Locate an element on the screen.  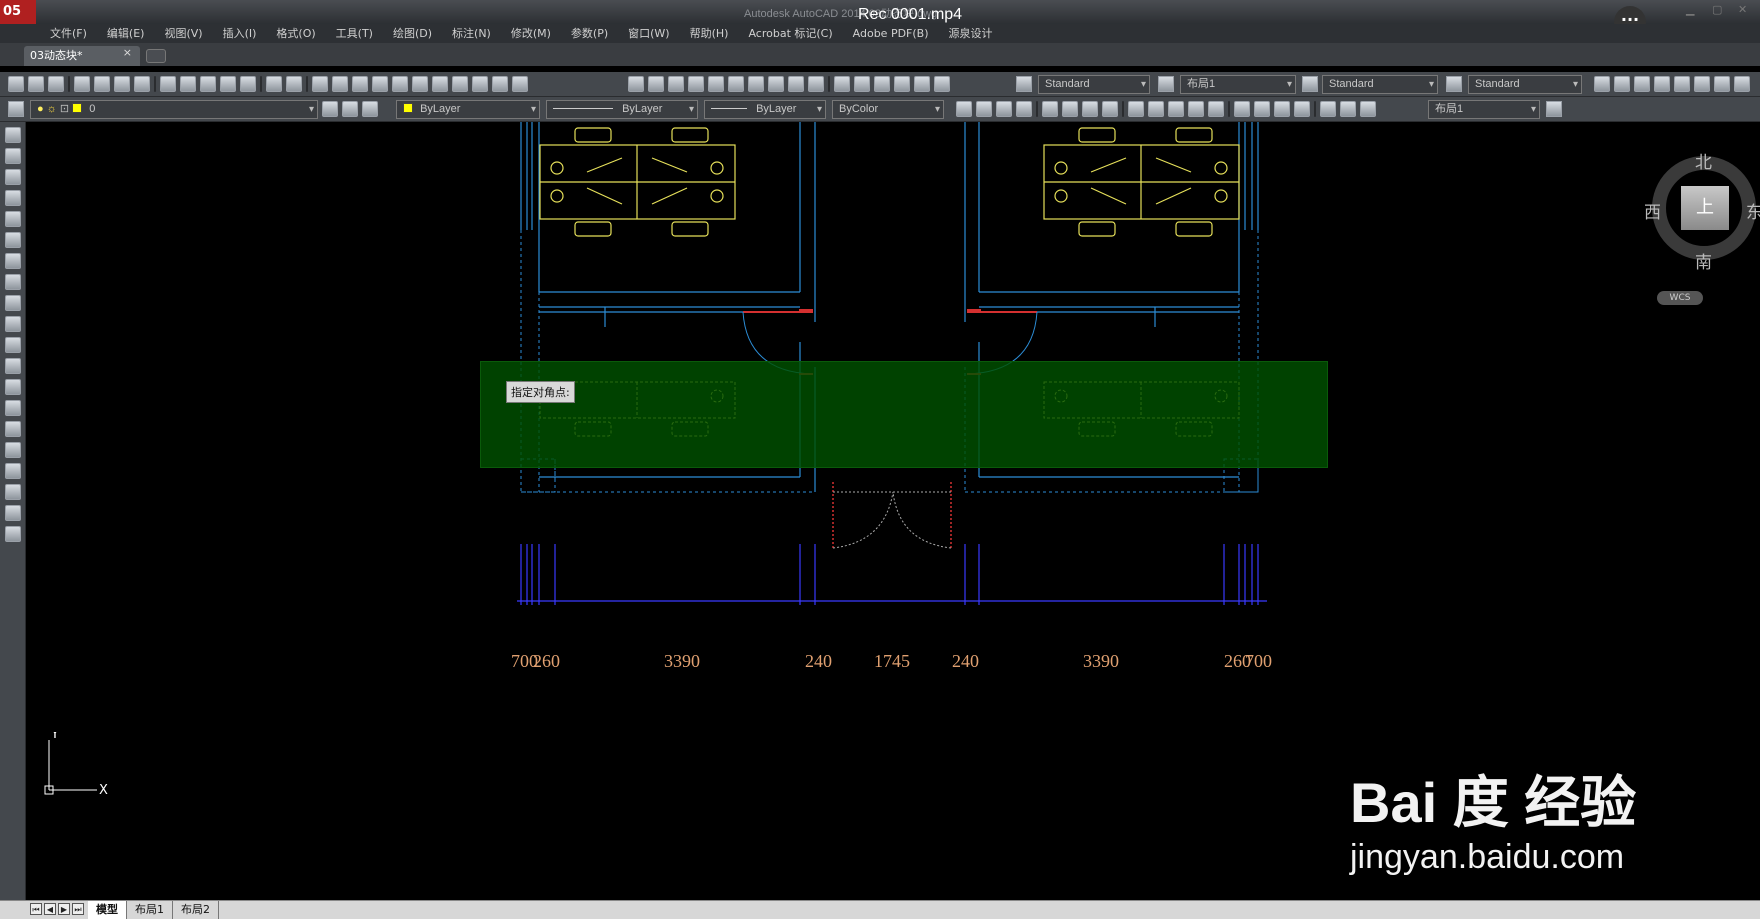
spline-icon is located at coordinates (13, 303).